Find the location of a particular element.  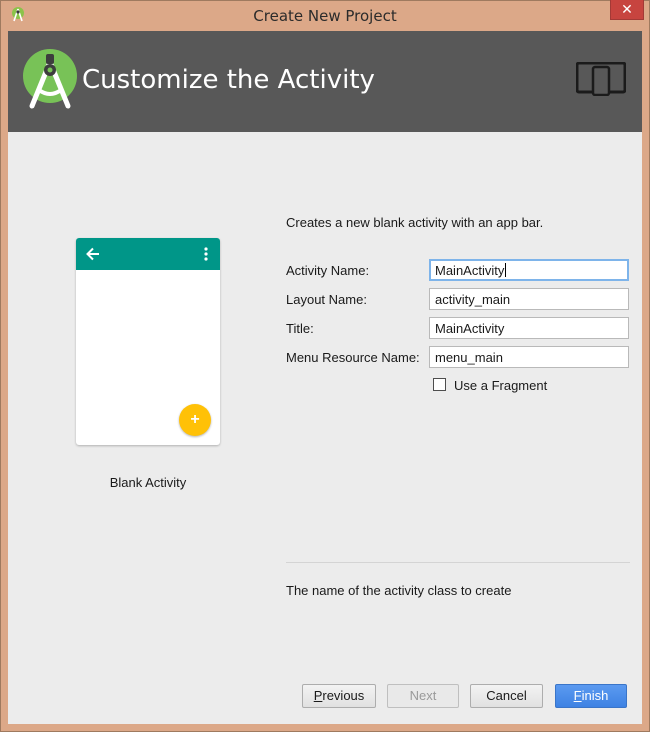

field-hint: The name of the activity class to create is located at coordinates (399, 590).